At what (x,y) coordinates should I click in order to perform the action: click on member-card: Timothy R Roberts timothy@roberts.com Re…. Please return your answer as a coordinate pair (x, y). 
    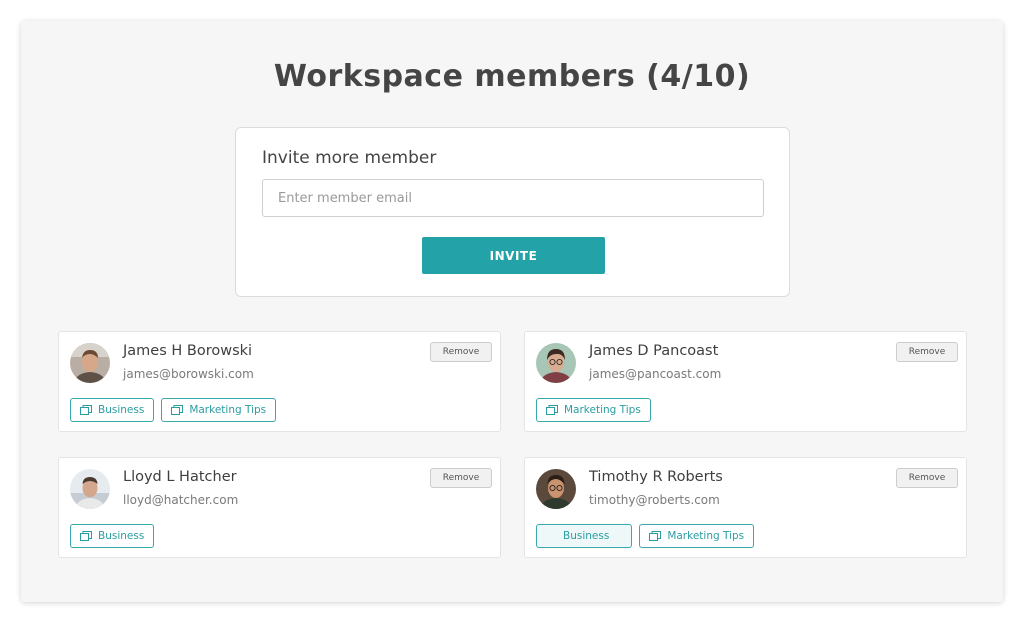
    Looking at the image, I should click on (745, 507).